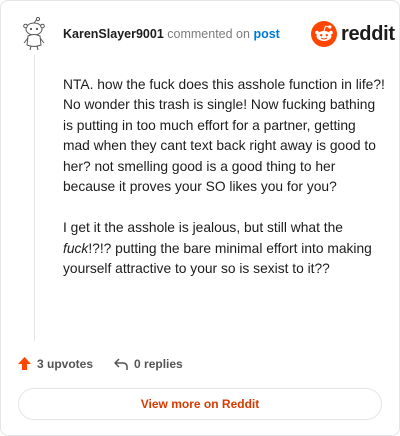  I want to click on upvote-button: 3 upvotes, so click(55, 363).